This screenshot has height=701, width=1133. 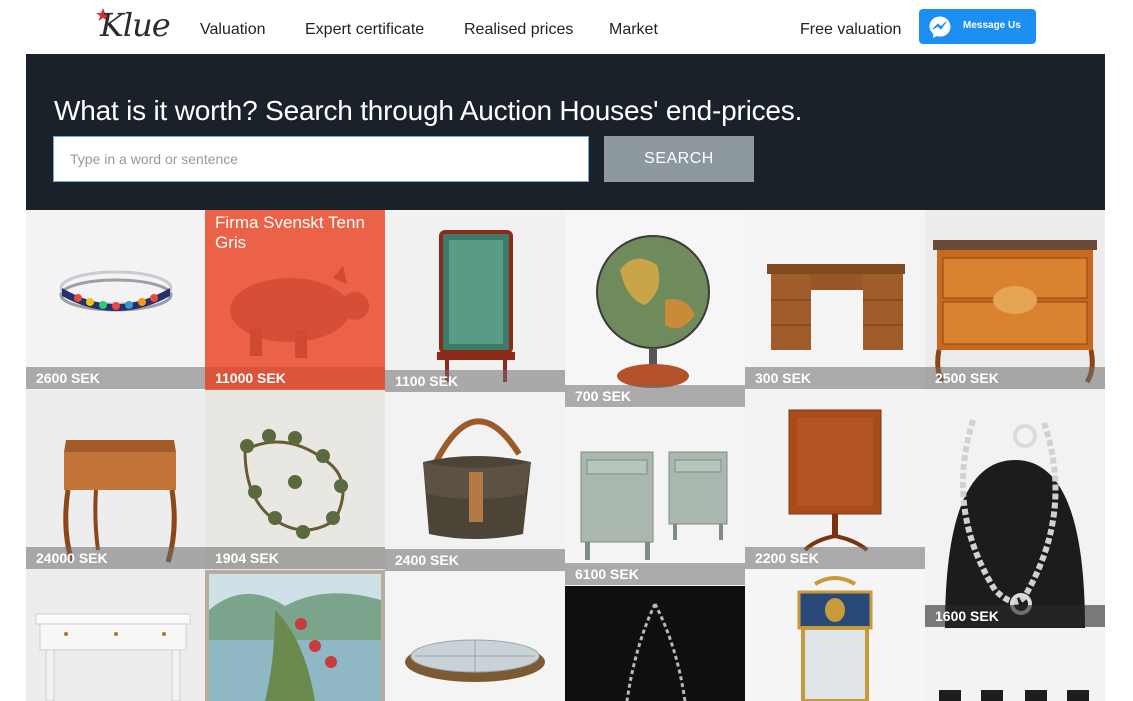 I want to click on messenger-button: Message Us, so click(x=977, y=26).